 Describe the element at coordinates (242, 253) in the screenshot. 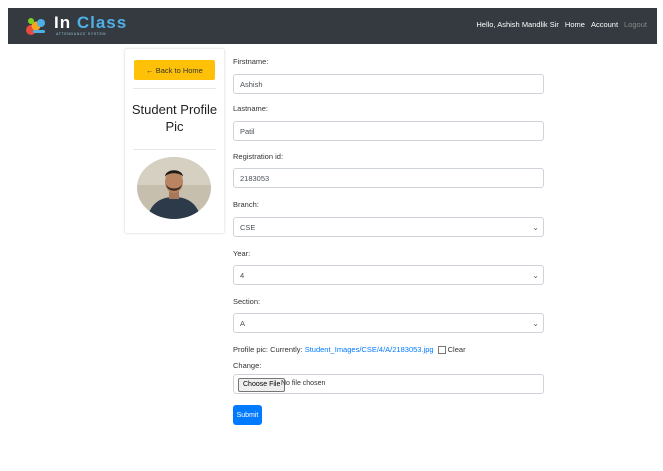

I see `year-label: Year:` at that location.